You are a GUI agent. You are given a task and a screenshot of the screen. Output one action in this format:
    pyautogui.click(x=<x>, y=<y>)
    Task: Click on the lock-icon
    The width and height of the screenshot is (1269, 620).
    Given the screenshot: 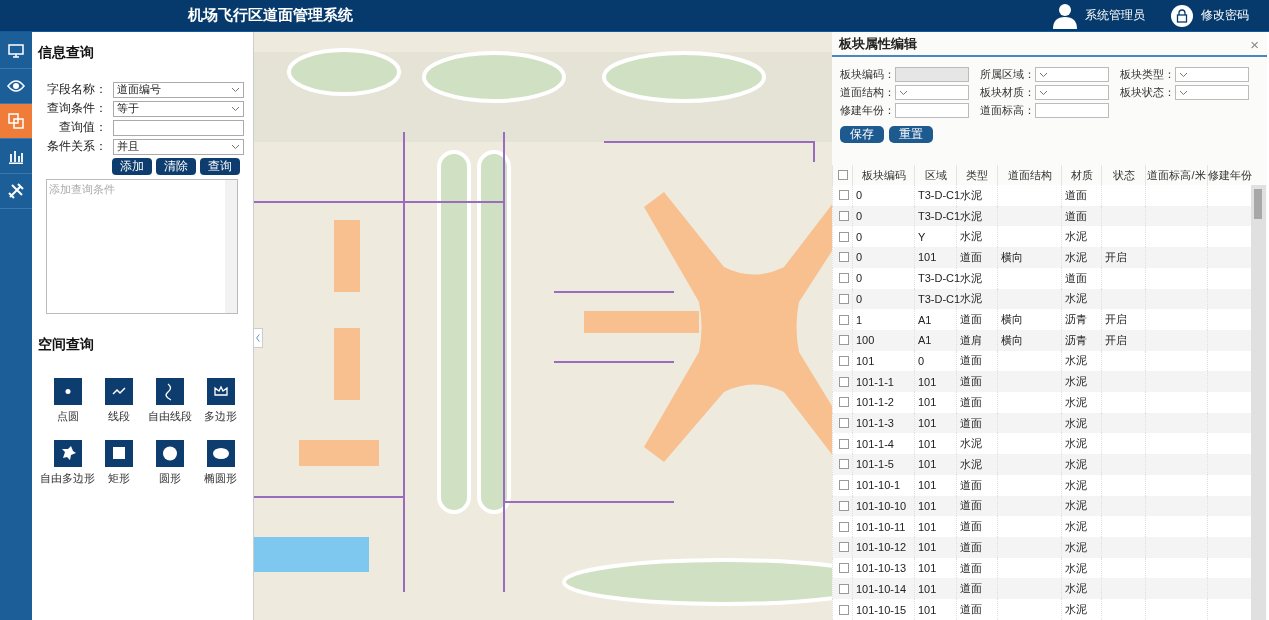 What is the action you would take?
    pyautogui.click(x=1182, y=15)
    